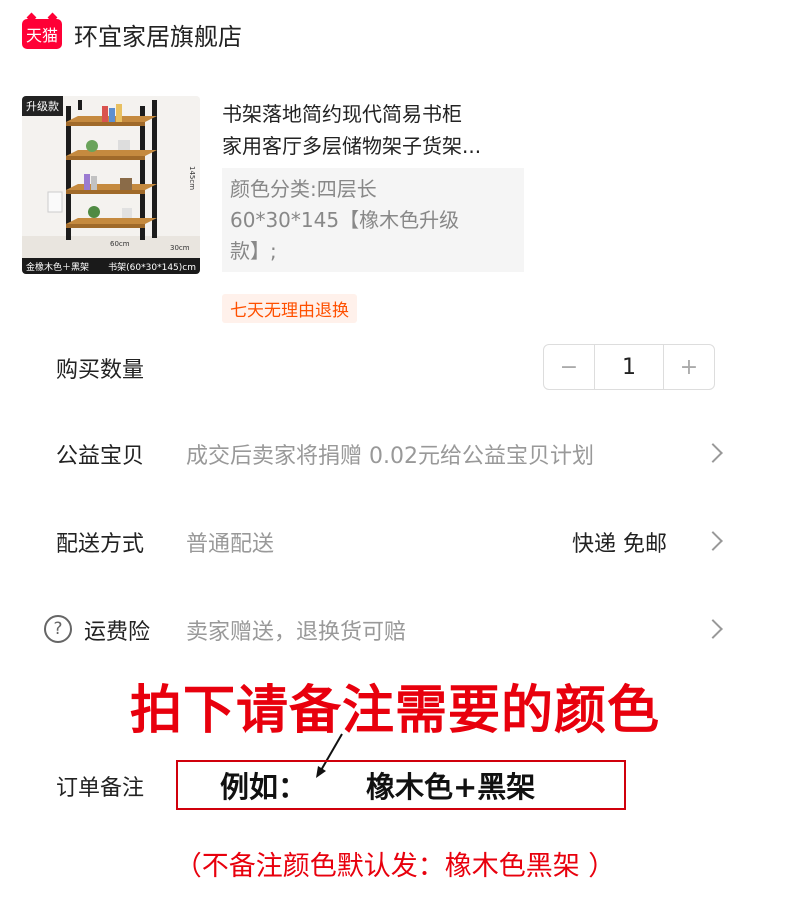 The width and height of the screenshot is (790, 914). What do you see at coordinates (713, 453) in the screenshot?
I see `charity-chevron-icon` at bounding box center [713, 453].